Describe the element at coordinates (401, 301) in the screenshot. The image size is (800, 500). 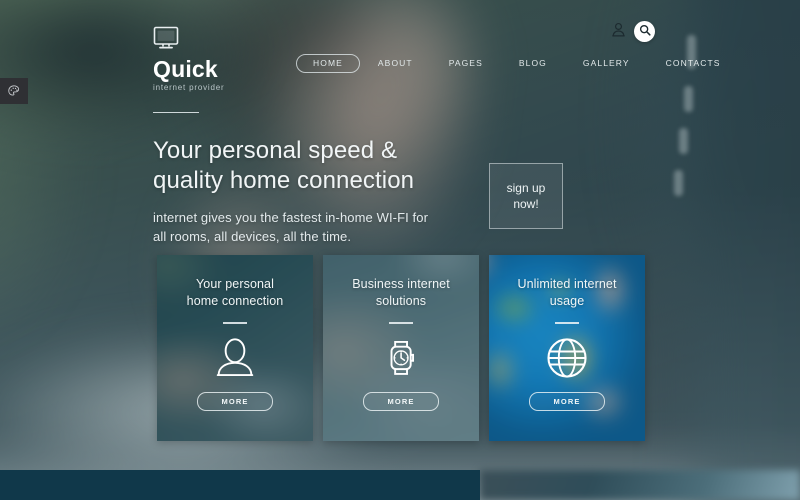
I see `card-title-line-2: solutions` at that location.